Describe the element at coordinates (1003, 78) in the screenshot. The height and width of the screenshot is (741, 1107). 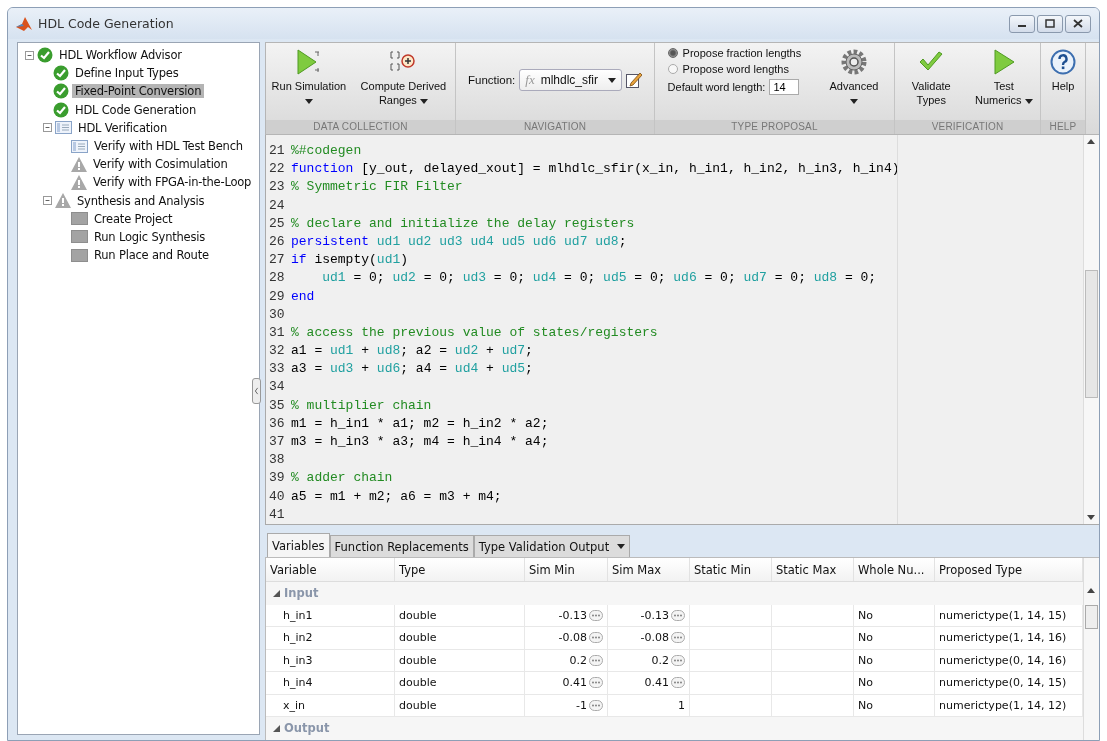
I see `toolbar-button: Test Numerics` at that location.